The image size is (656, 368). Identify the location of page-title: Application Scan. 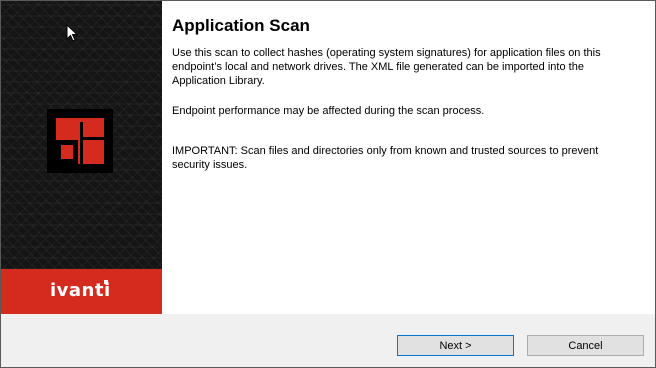
(241, 25).